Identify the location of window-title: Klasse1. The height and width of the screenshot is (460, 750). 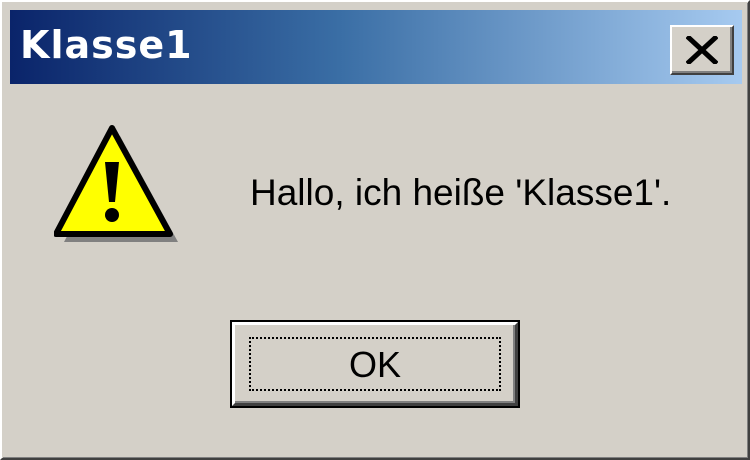
(106, 45).